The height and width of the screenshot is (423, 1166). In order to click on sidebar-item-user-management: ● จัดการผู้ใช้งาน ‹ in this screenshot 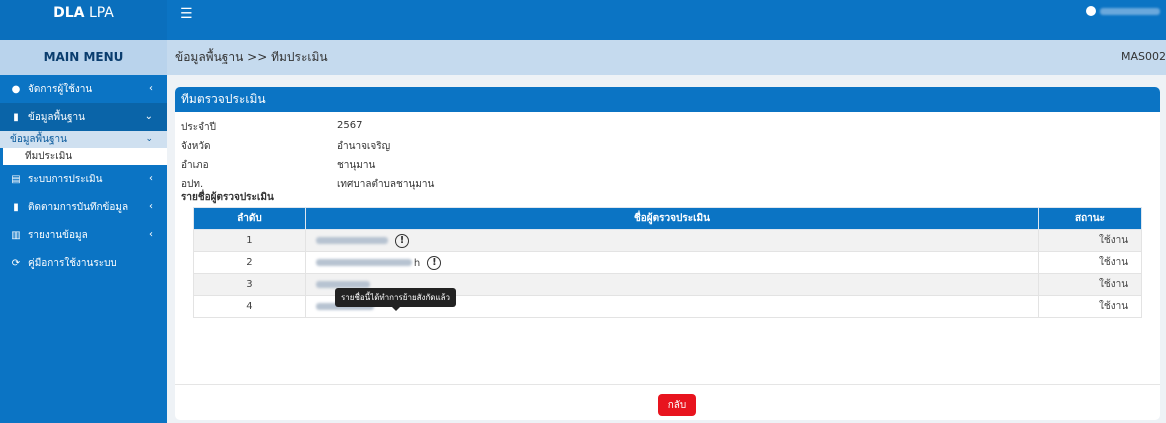, I will do `click(83, 89)`.